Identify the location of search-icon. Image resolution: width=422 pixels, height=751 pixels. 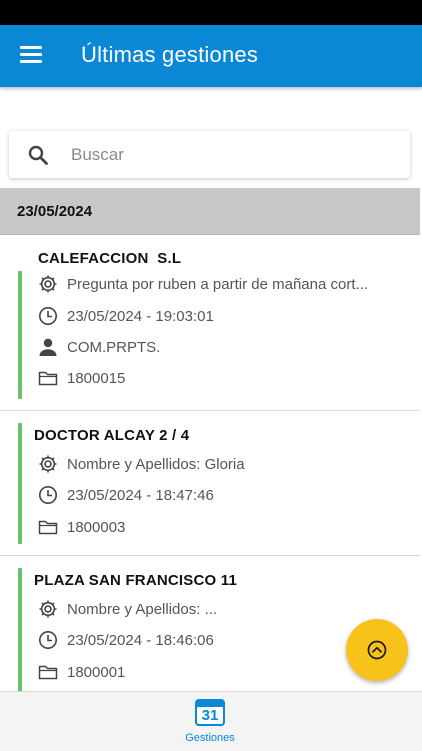
(38, 155).